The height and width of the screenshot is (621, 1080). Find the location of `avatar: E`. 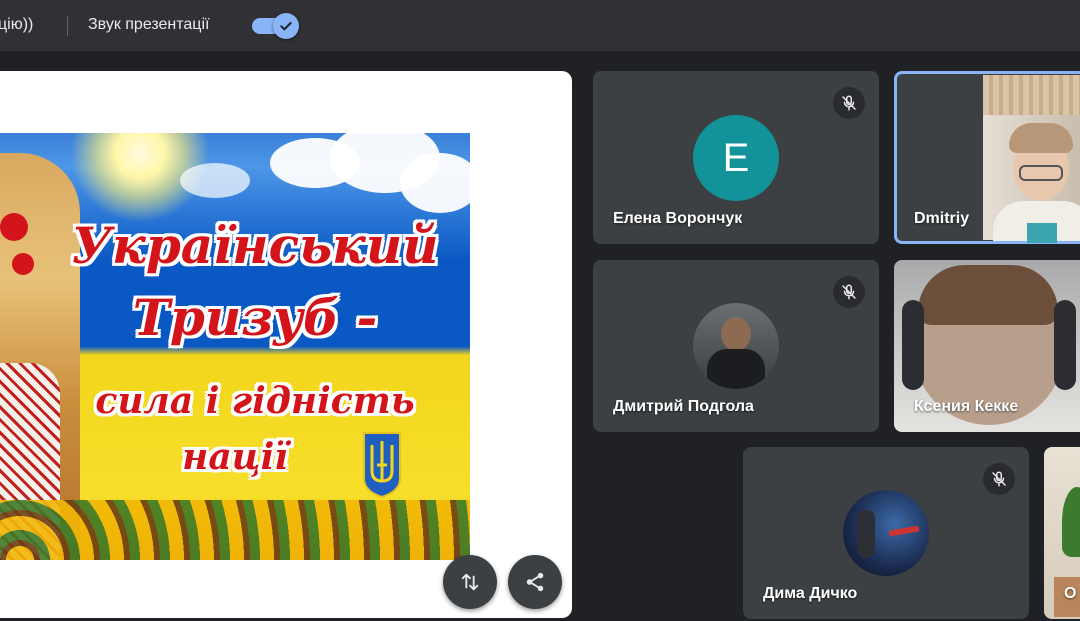

avatar: E is located at coordinates (736, 158).